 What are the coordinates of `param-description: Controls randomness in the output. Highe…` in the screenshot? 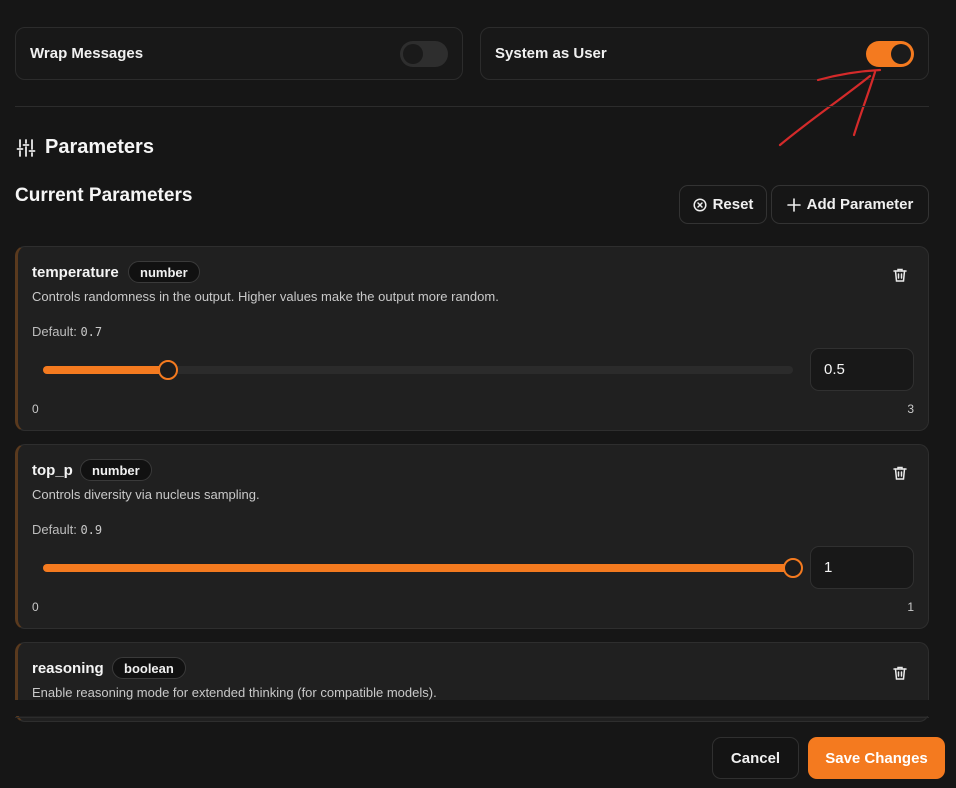 It's located at (265, 296).